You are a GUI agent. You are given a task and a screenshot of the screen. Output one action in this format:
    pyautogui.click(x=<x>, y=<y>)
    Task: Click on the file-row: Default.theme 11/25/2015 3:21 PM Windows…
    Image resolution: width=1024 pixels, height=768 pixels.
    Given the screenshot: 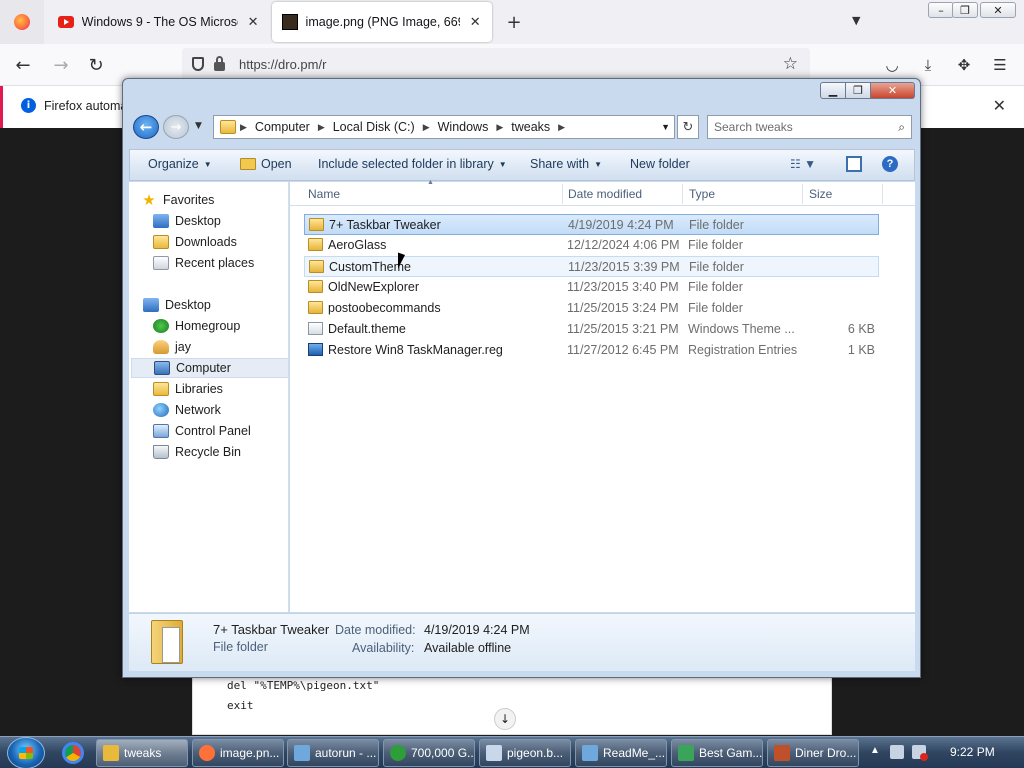 What is the action you would take?
    pyautogui.click(x=591, y=329)
    